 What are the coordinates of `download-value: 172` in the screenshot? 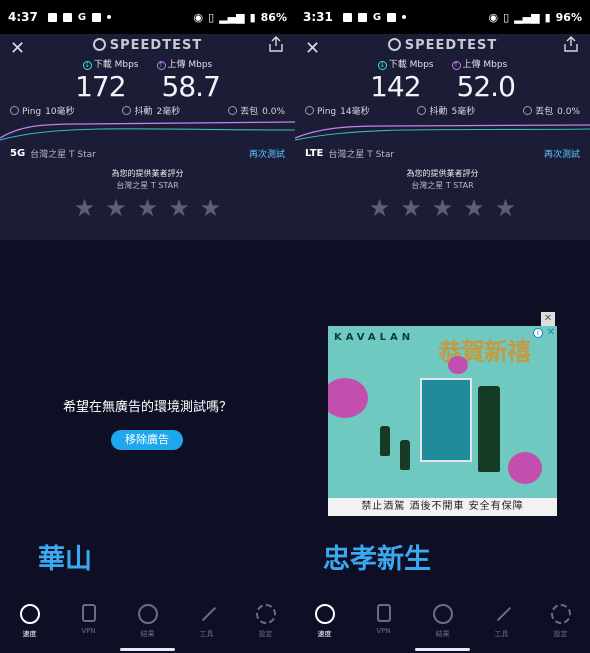 It's located at (100, 86).